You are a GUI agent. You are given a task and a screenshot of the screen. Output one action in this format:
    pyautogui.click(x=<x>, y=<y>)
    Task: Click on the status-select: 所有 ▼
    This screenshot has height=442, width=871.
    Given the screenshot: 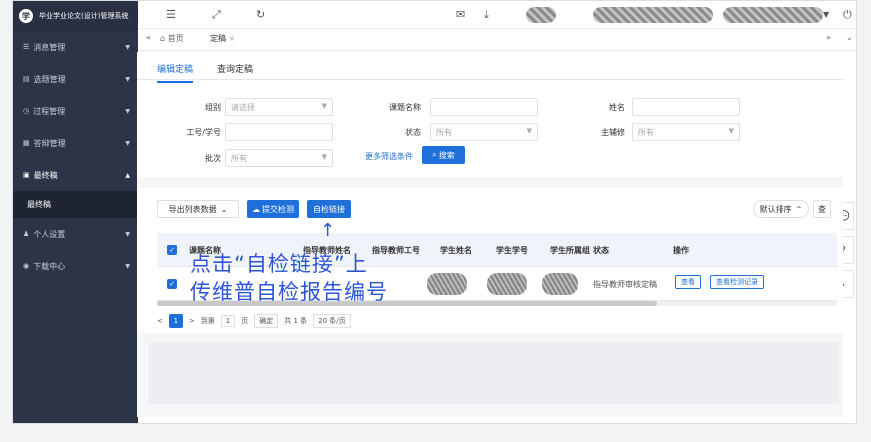 What is the action you would take?
    pyautogui.click(x=484, y=132)
    